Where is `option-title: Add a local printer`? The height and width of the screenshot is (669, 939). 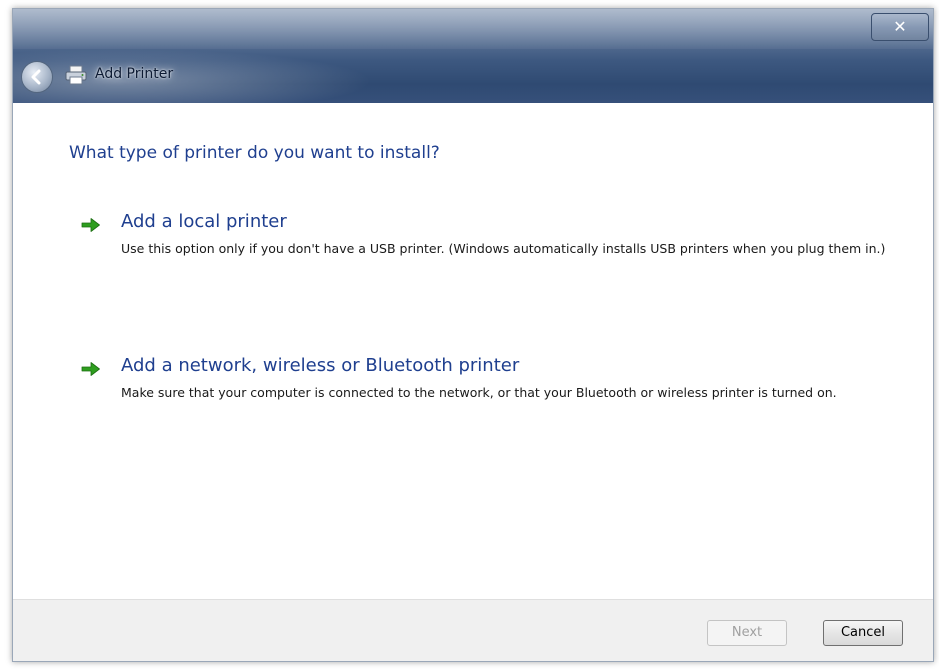 option-title: Add a local printer is located at coordinates (204, 221).